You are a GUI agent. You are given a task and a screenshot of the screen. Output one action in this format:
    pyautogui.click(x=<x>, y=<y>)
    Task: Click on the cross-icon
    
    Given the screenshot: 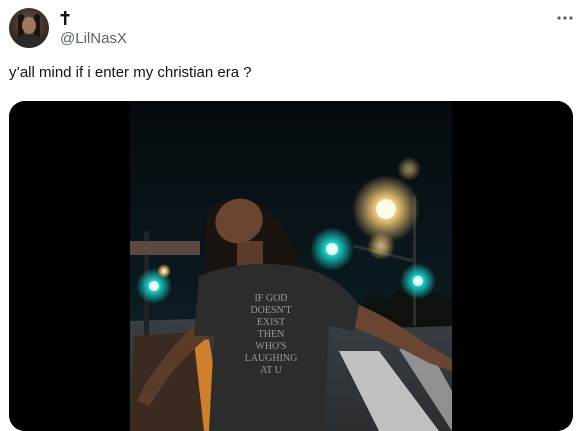 What is the action you would take?
    pyautogui.click(x=65, y=18)
    